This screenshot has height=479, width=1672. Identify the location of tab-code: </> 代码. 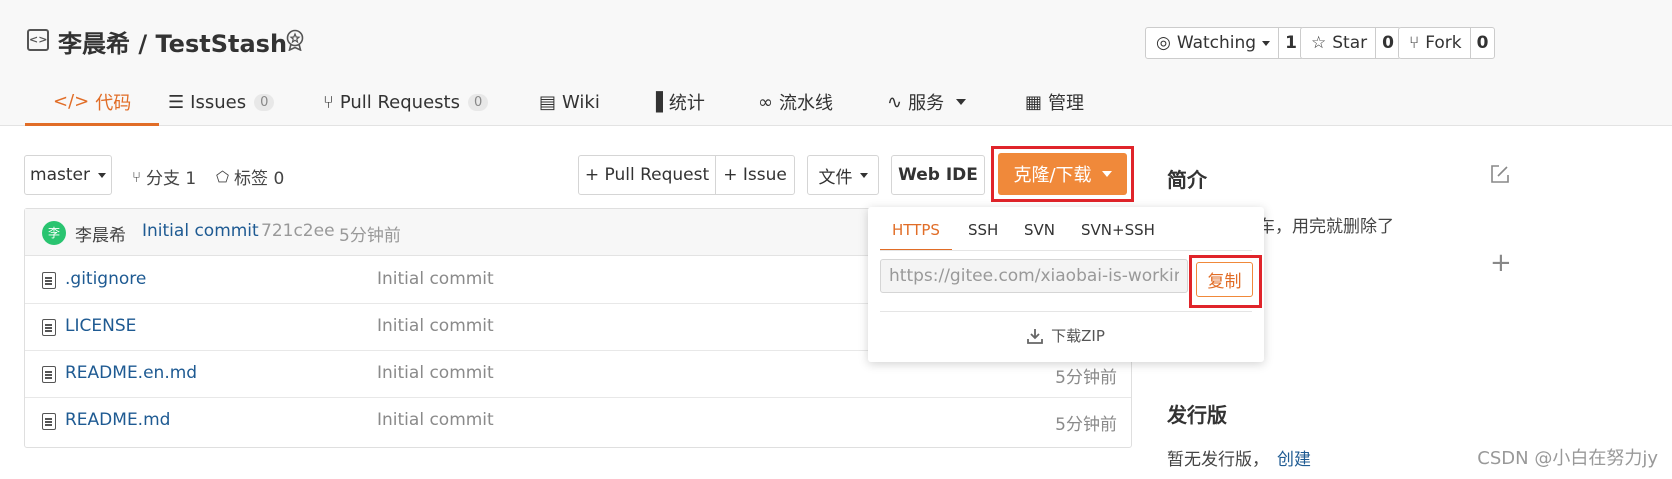
(92, 103).